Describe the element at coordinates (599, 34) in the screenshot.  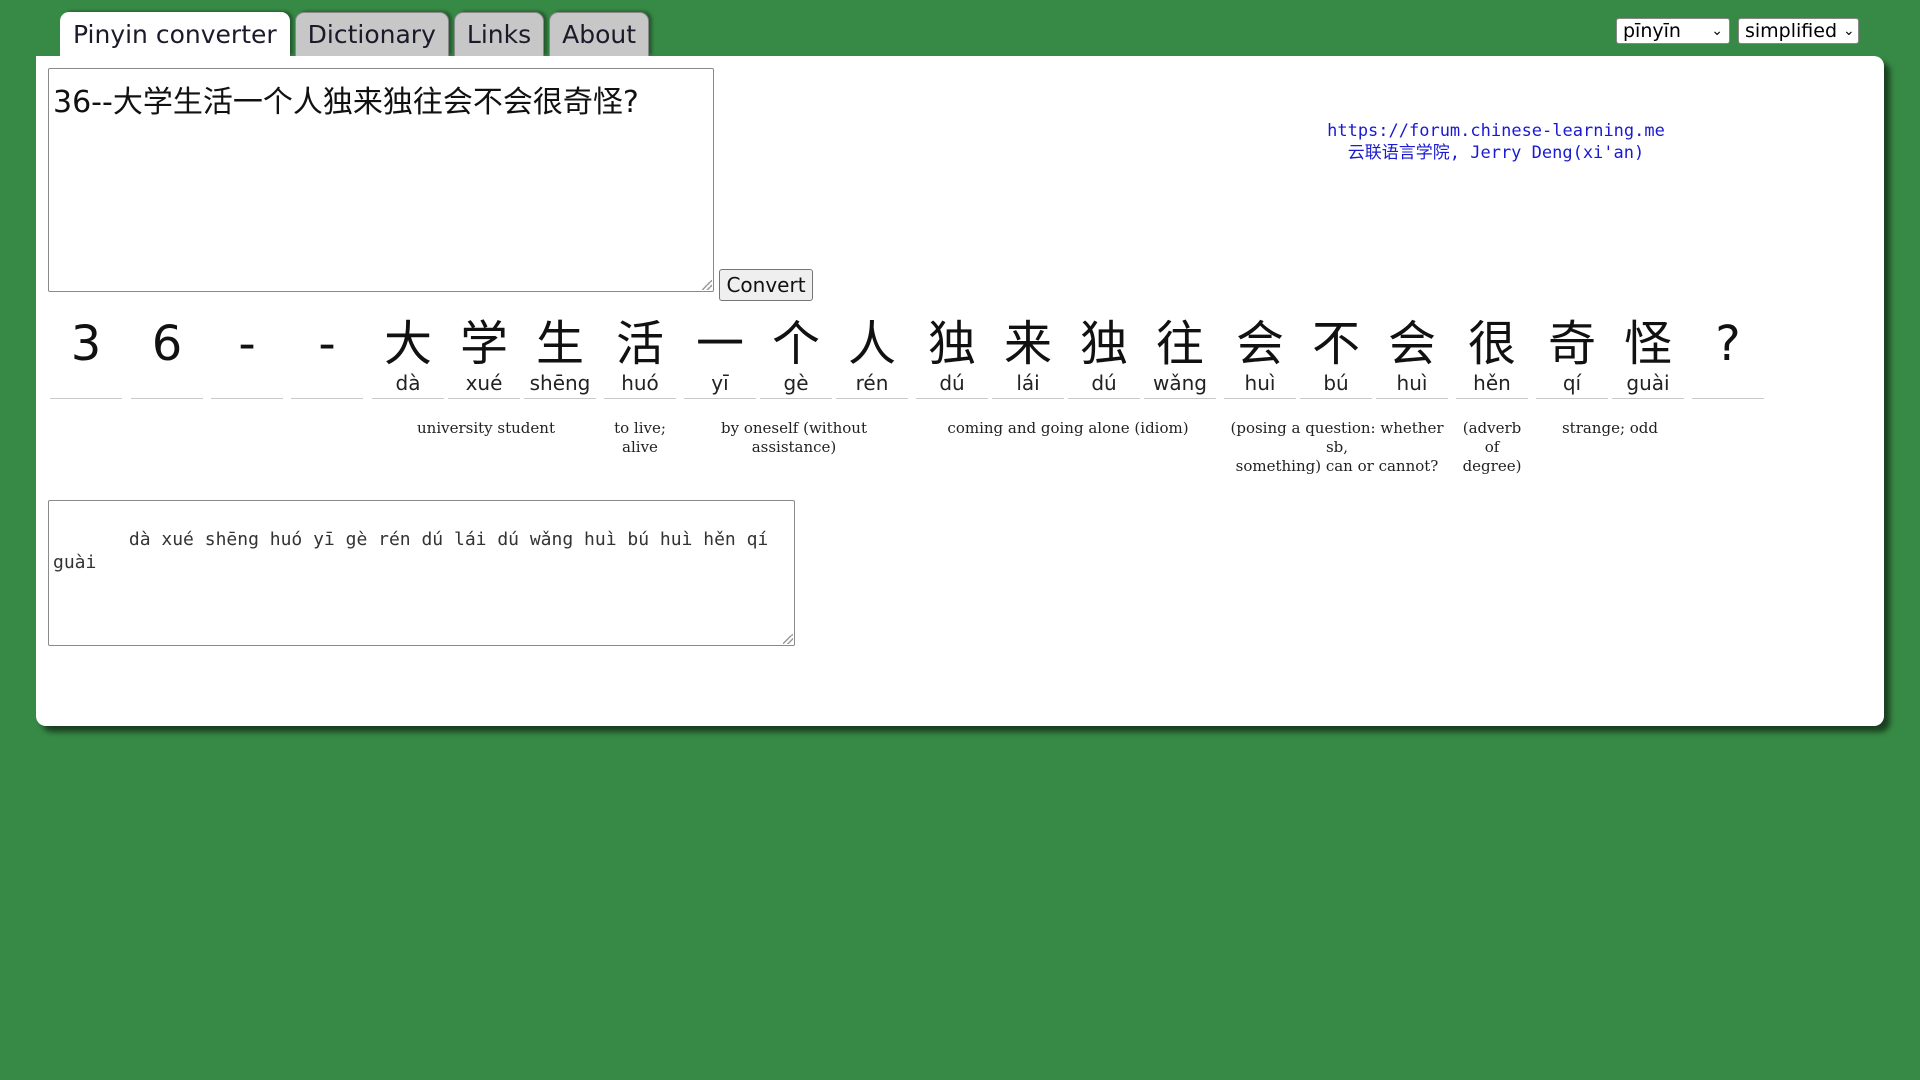
I see `tab-about: About` at that location.